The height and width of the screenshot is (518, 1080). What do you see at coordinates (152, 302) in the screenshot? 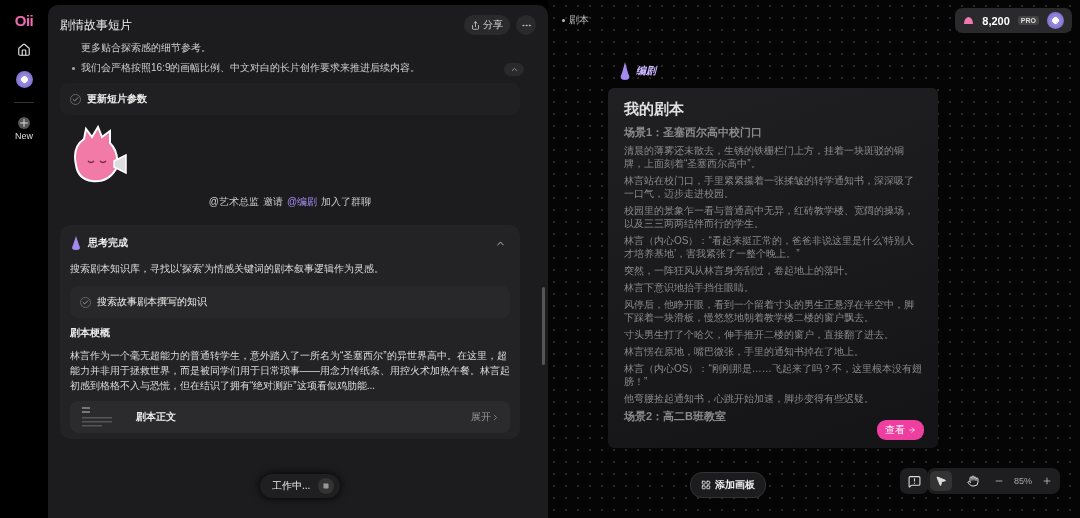
I see `step-label: 搜索故事剧本撰写的知识` at bounding box center [152, 302].